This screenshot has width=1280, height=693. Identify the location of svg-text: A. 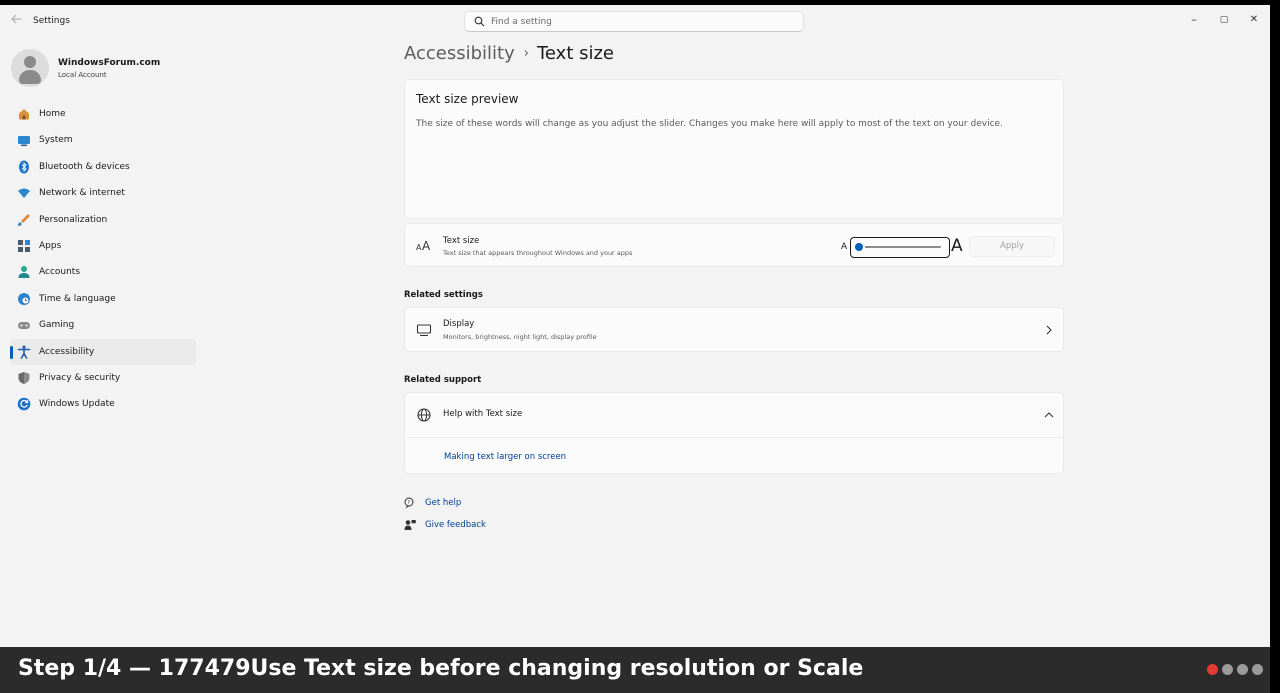
(426, 246).